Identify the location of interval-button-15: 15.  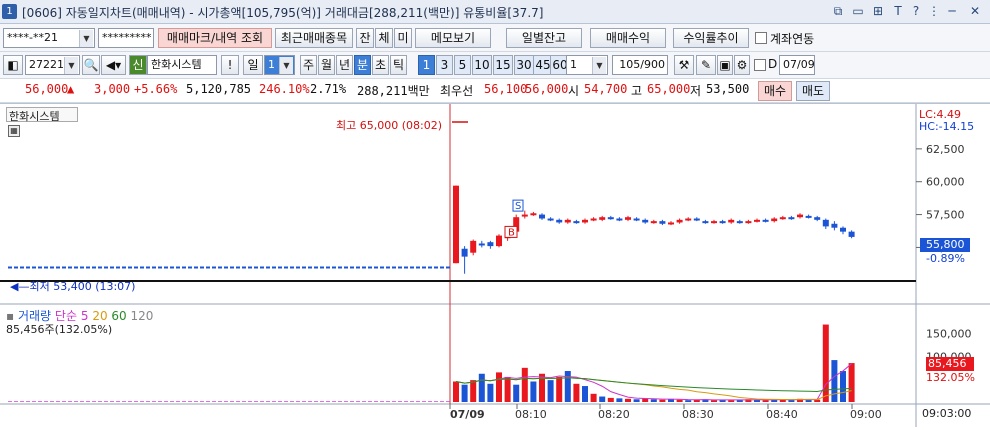
(503, 65).